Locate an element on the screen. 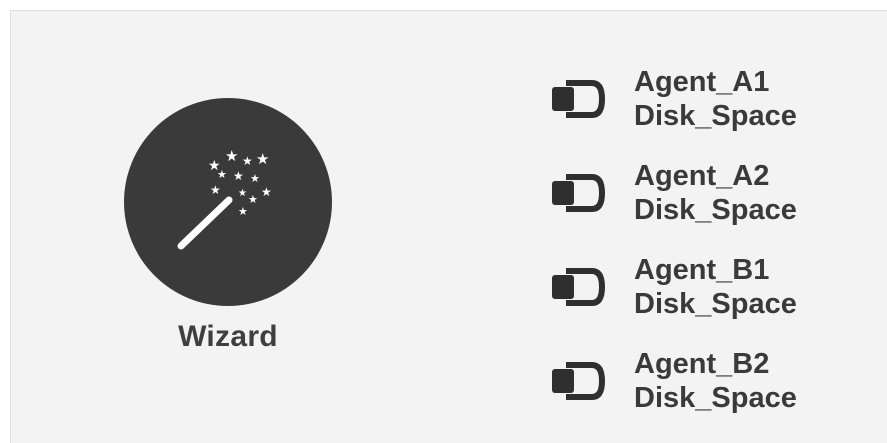 The width and height of the screenshot is (887, 443). magic-wand-icon: ★ ★ ★ ★ ★ ★ ★ ★ ★ ★ ★ ★ is located at coordinates (224, 198).